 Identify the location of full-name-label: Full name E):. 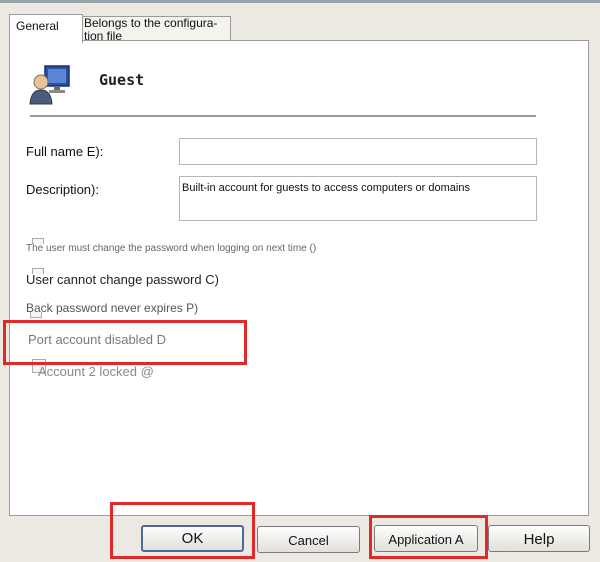
(65, 151).